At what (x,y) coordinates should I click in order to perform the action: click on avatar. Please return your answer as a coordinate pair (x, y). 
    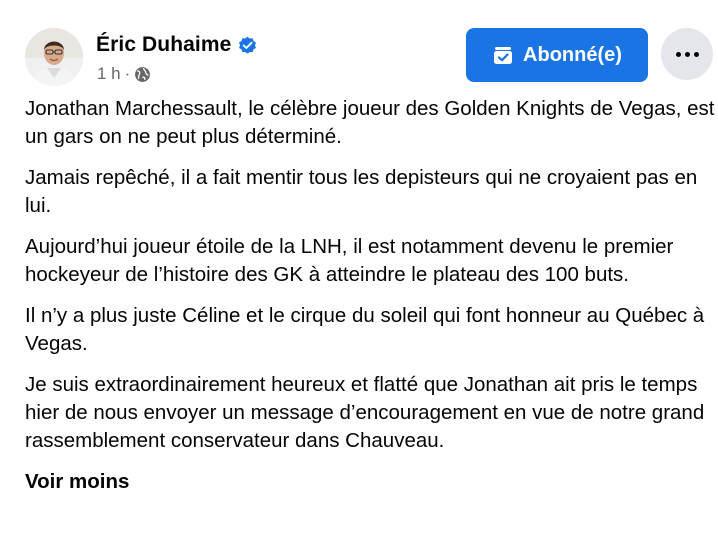
    Looking at the image, I should click on (54, 57).